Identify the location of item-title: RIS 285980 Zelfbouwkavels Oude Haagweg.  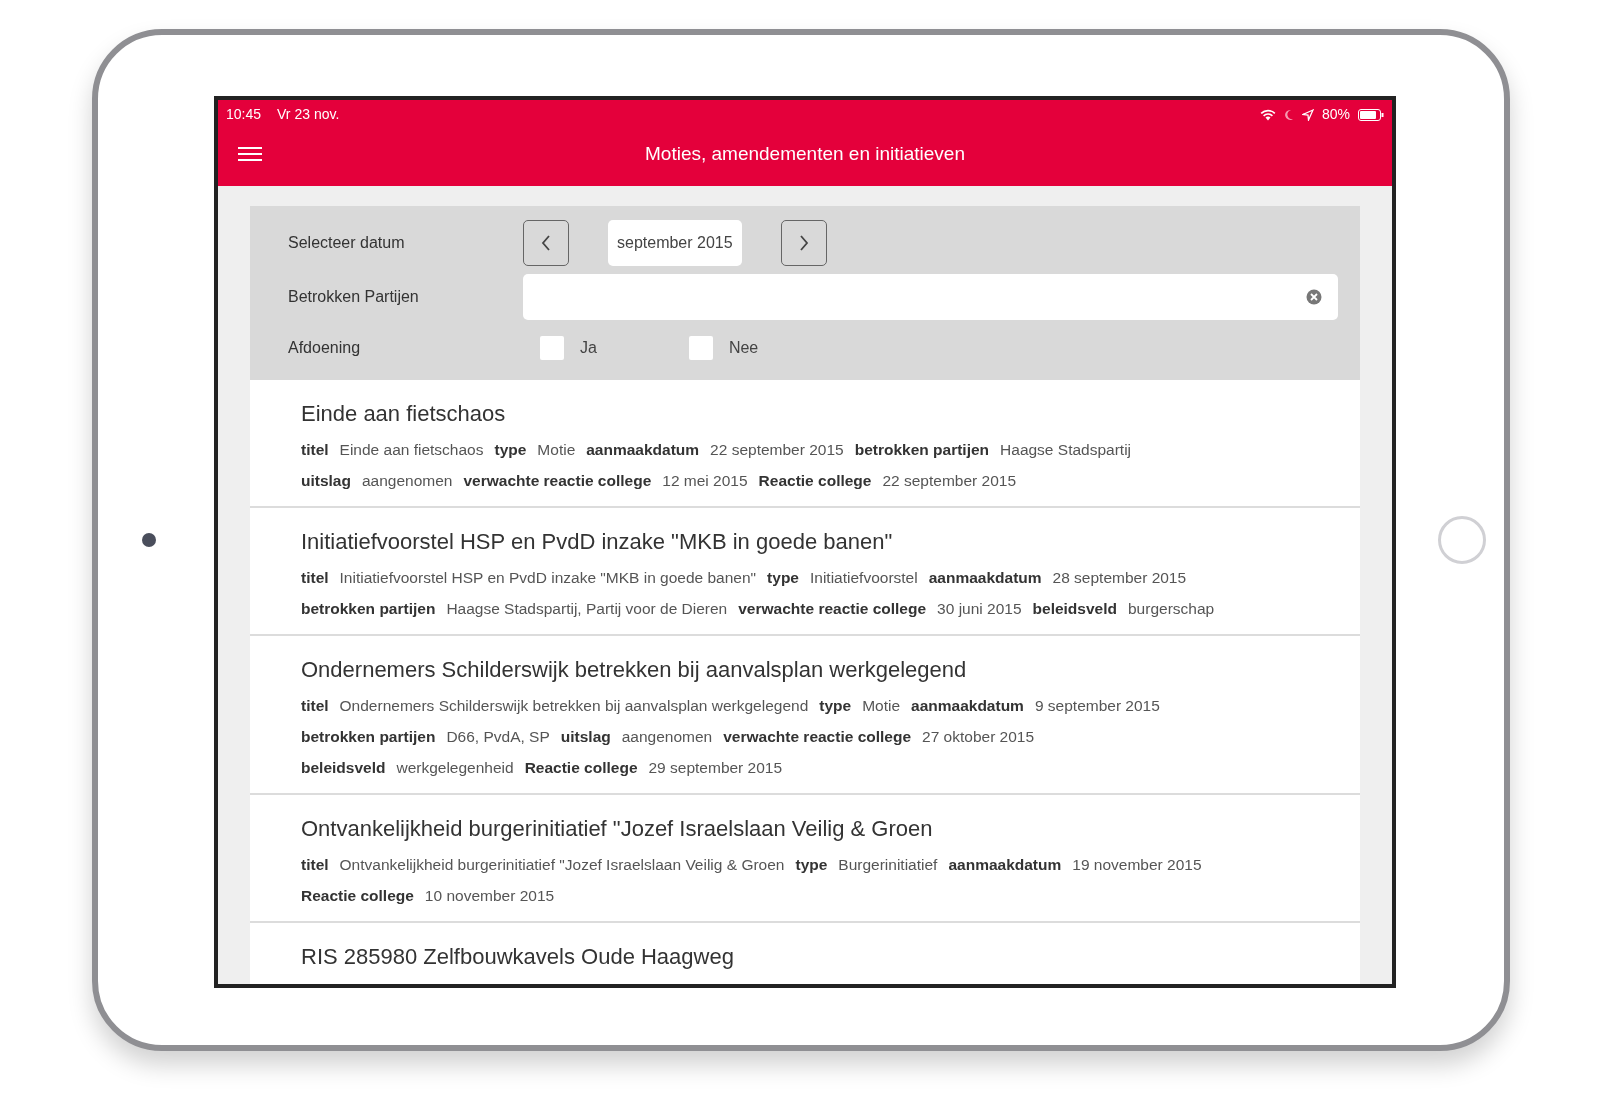
(518, 956).